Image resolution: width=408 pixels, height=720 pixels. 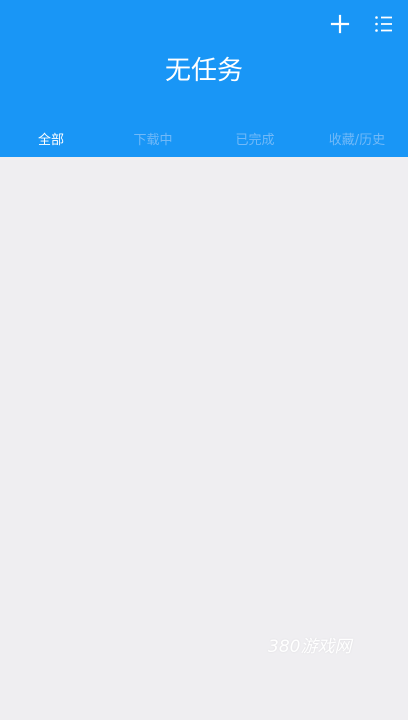 I want to click on menu-button, so click(x=384, y=24).